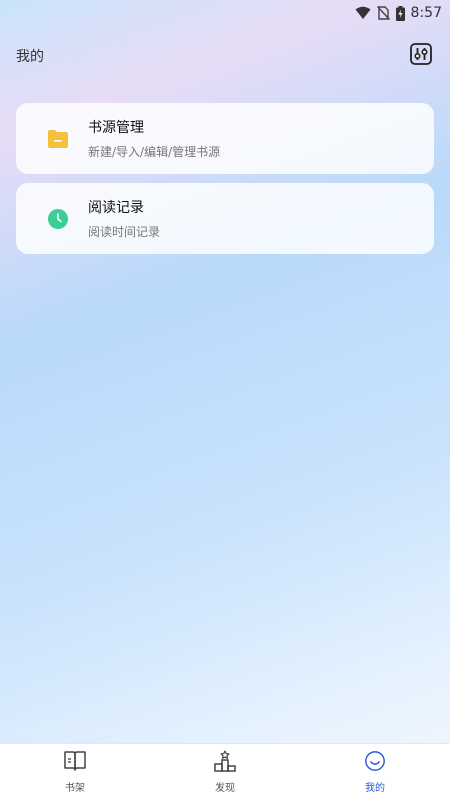 This screenshot has width=450, height=800. I want to click on battery-charging-icon, so click(400, 13).